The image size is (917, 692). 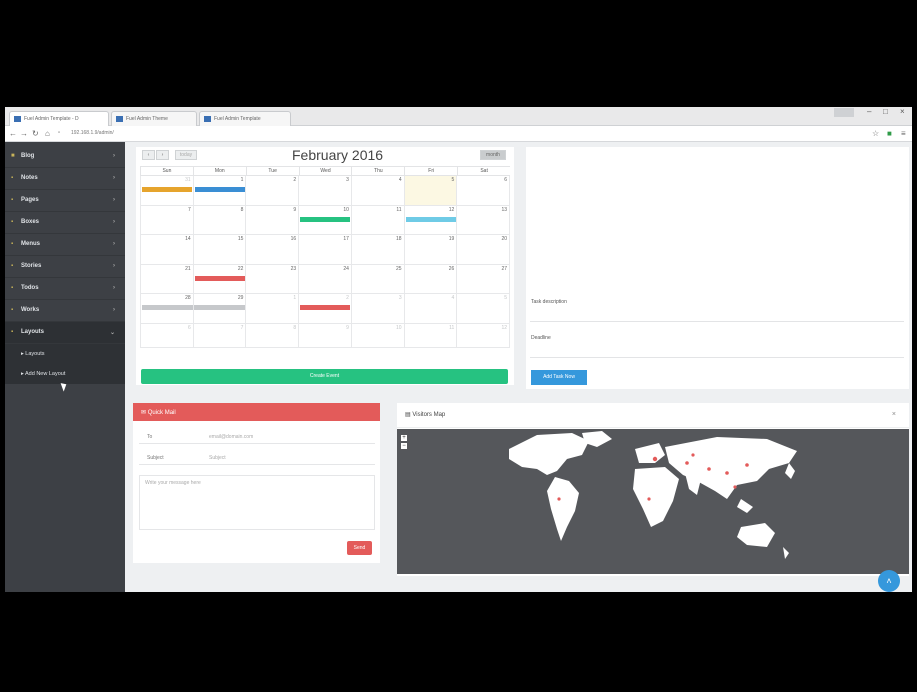 What do you see at coordinates (65, 245) in the screenshot?
I see `sidebar-item-menus: ▪ Menus ›` at bounding box center [65, 245].